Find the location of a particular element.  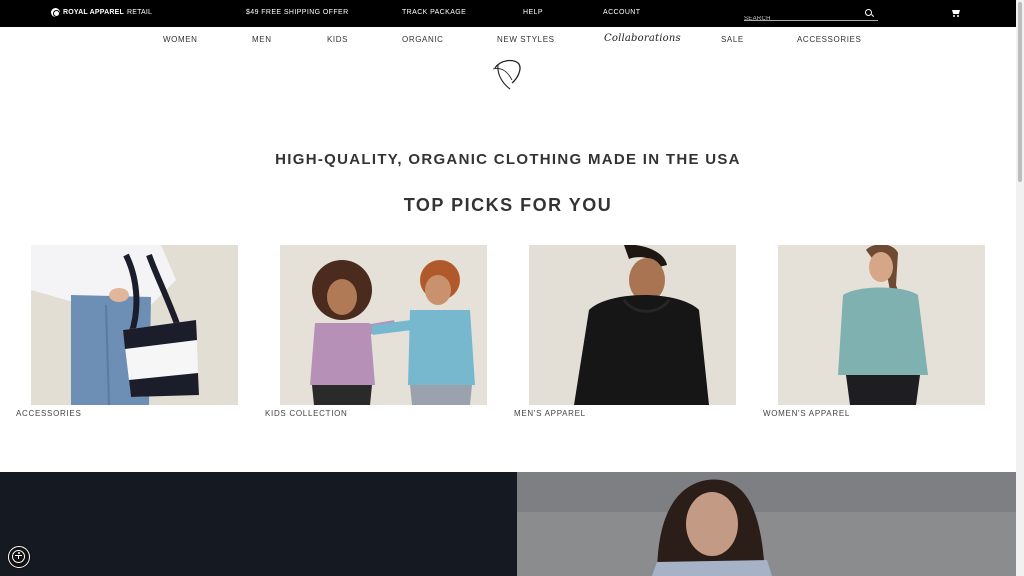

nav-item-accessories: ACCESSORIES is located at coordinates (829, 39).